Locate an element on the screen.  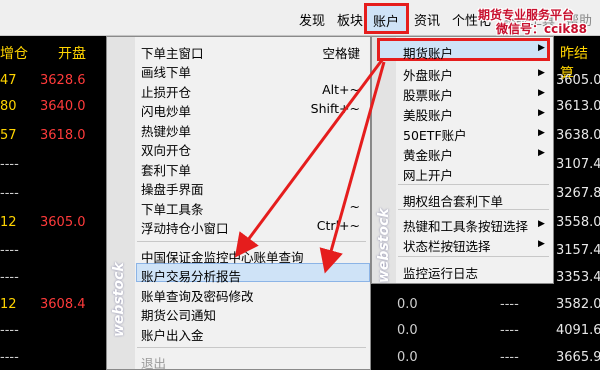
arrow-to-cfmmc is located at coordinates (309, 158).